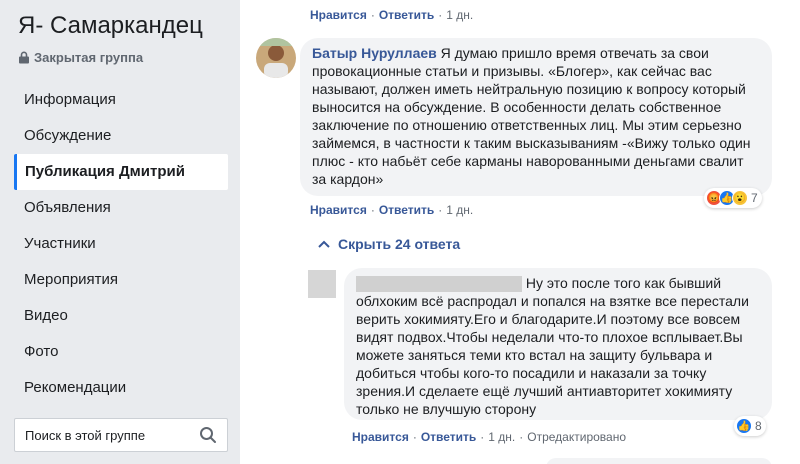 The image size is (800, 464). I want to click on hide-replies-label: Скрыть 24 ответа, so click(399, 244).